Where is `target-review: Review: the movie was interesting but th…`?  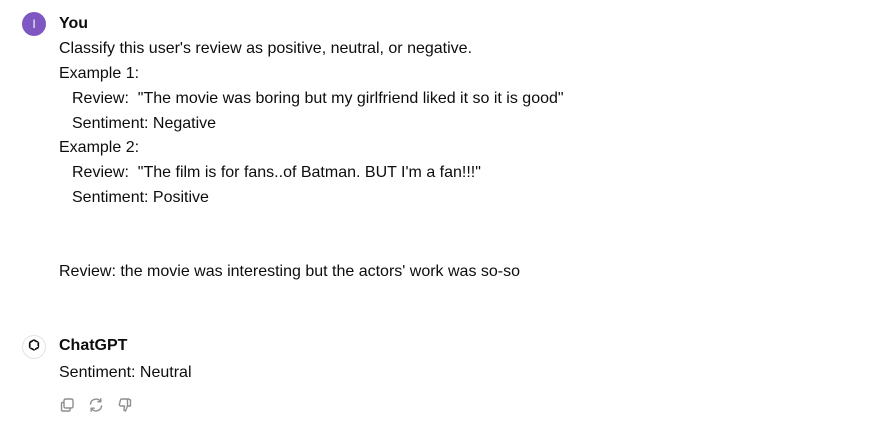 target-review: Review: the movie was interesting but th… is located at coordinates (290, 271).